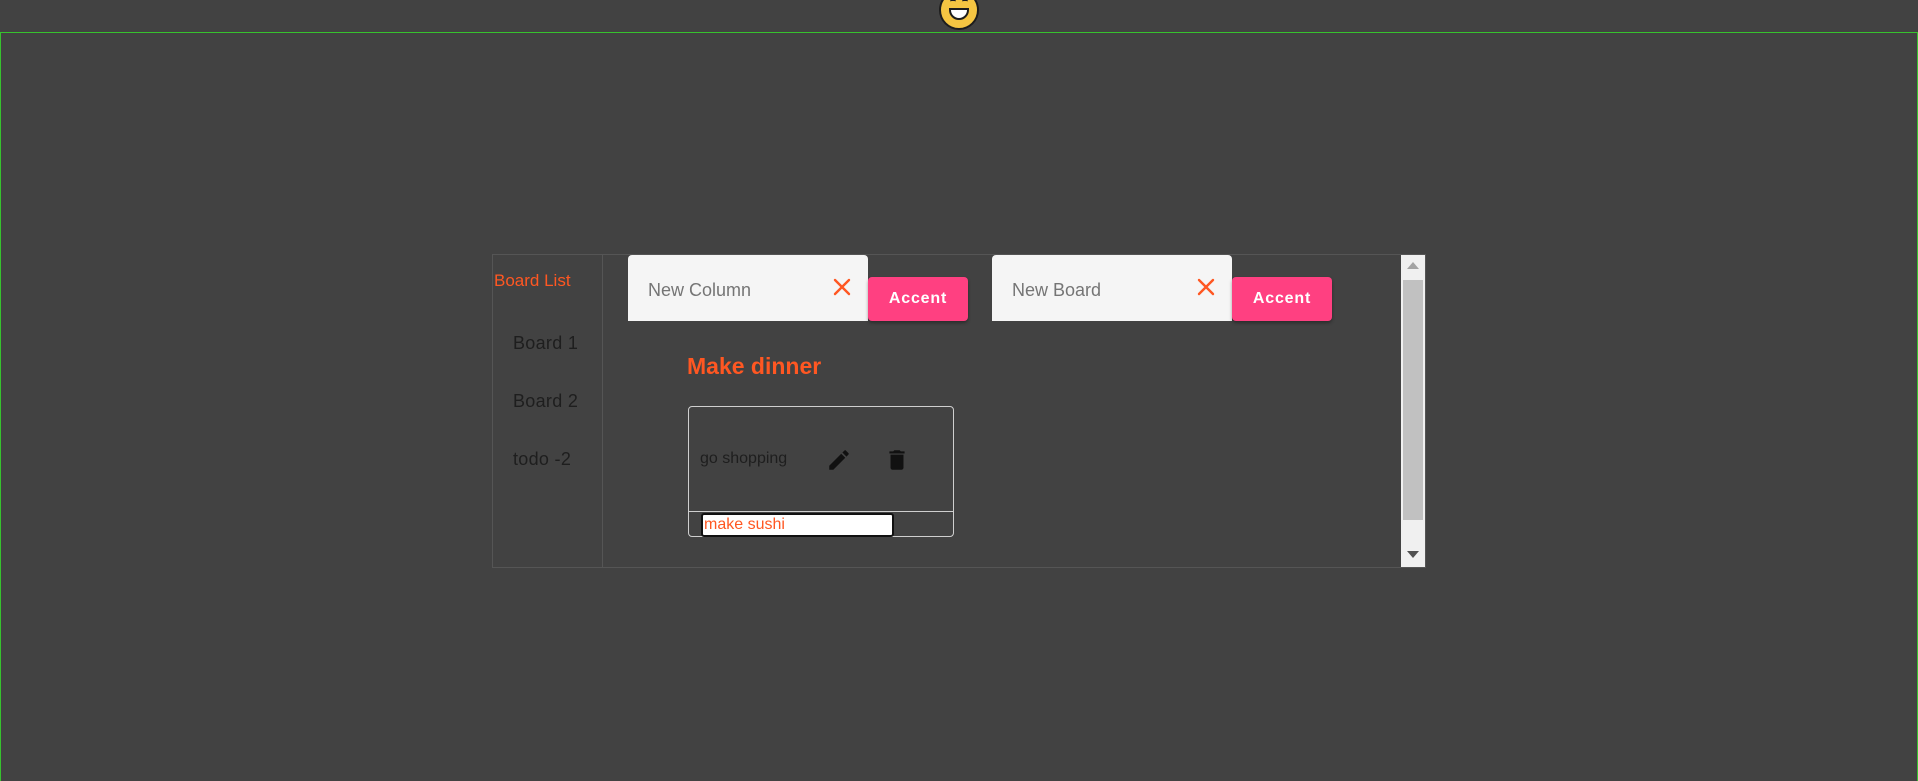 The image size is (1918, 781). I want to click on new-column-input, so click(733, 290).